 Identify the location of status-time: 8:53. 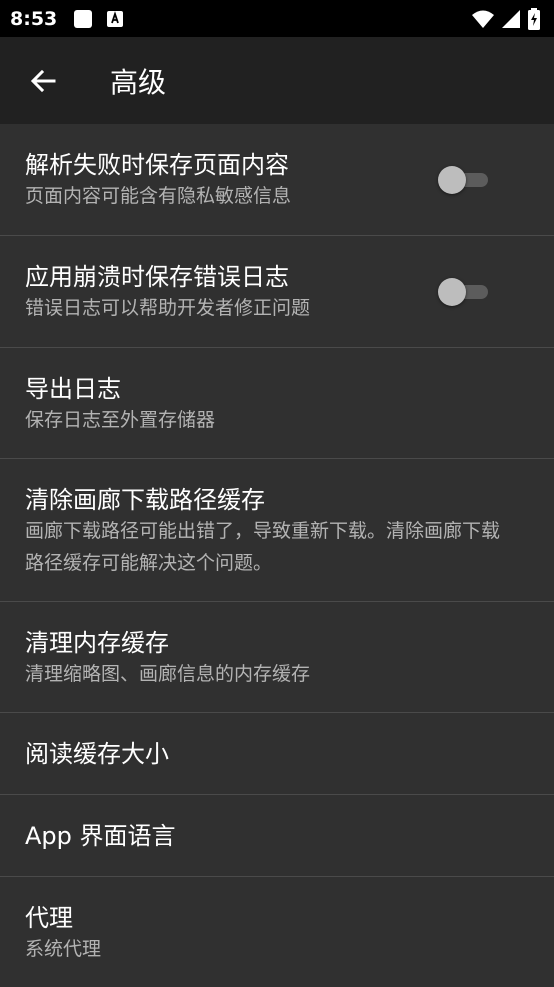
(34, 18).